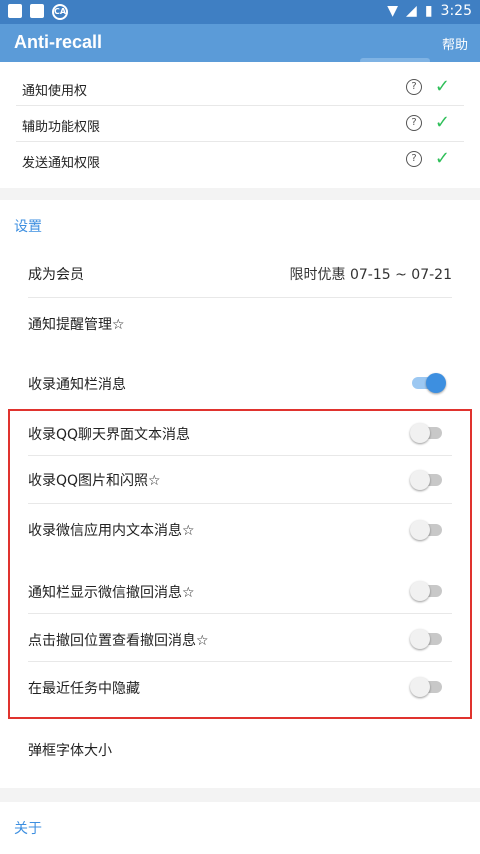 The width and height of the screenshot is (480, 854). What do you see at coordinates (240, 323) in the screenshot?
I see `notification-manage-row: 通知提醒管理☆` at bounding box center [240, 323].